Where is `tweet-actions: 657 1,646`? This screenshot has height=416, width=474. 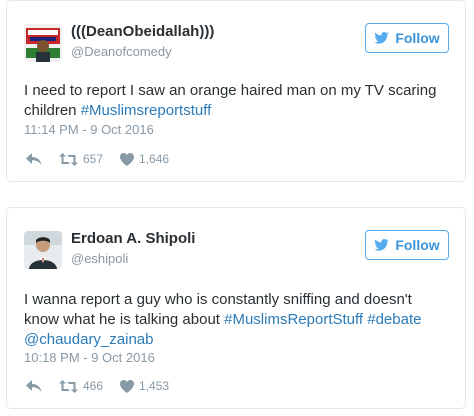 tweet-actions: 657 1,646 is located at coordinates (106, 159).